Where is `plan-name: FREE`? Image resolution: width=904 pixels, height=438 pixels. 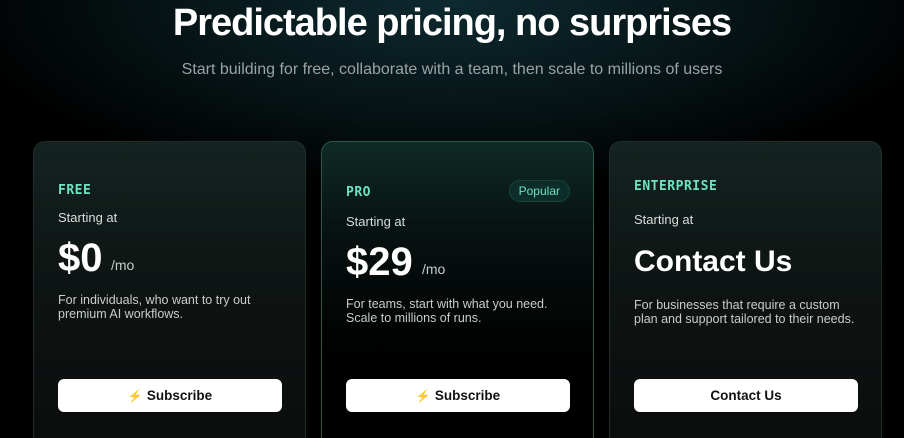
plan-name: FREE is located at coordinates (75, 190).